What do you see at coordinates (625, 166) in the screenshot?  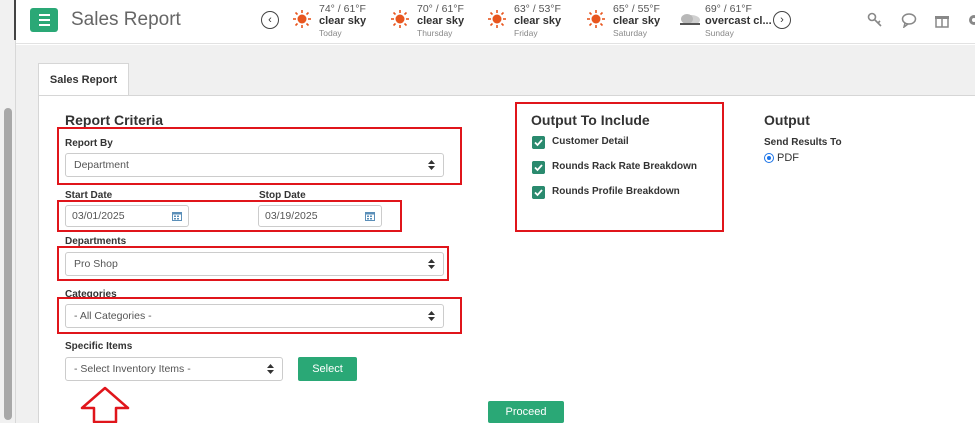 I see `option-label: Rounds Rack Rate Breakdown` at bounding box center [625, 166].